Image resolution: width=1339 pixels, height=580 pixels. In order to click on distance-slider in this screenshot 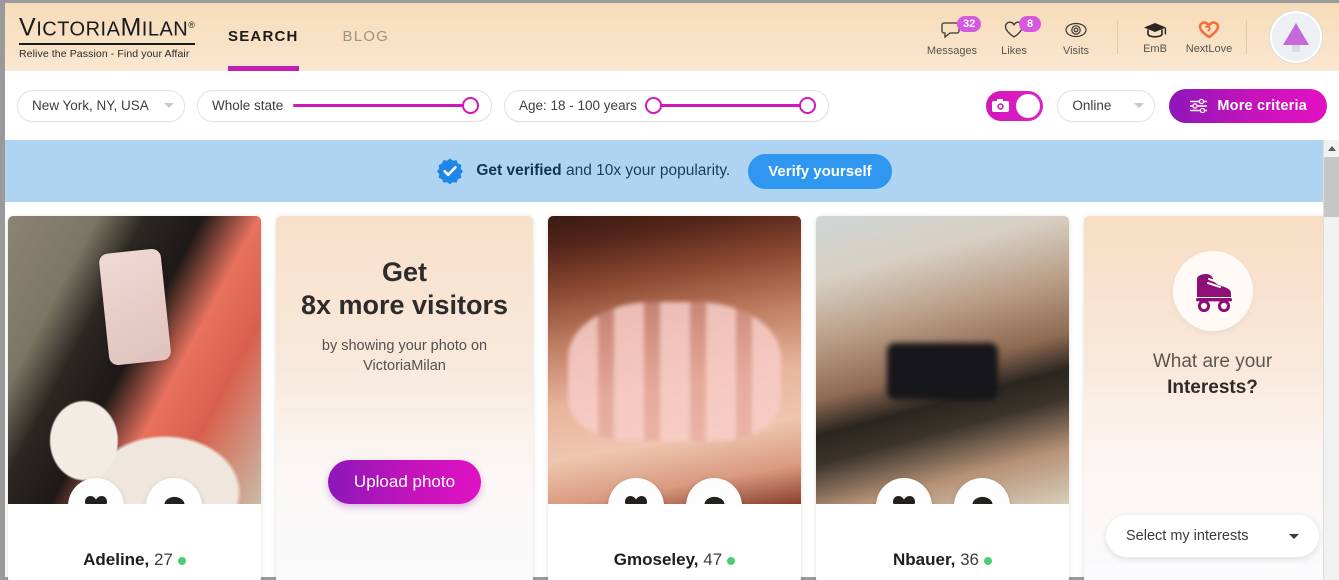, I will do `click(386, 106)`.